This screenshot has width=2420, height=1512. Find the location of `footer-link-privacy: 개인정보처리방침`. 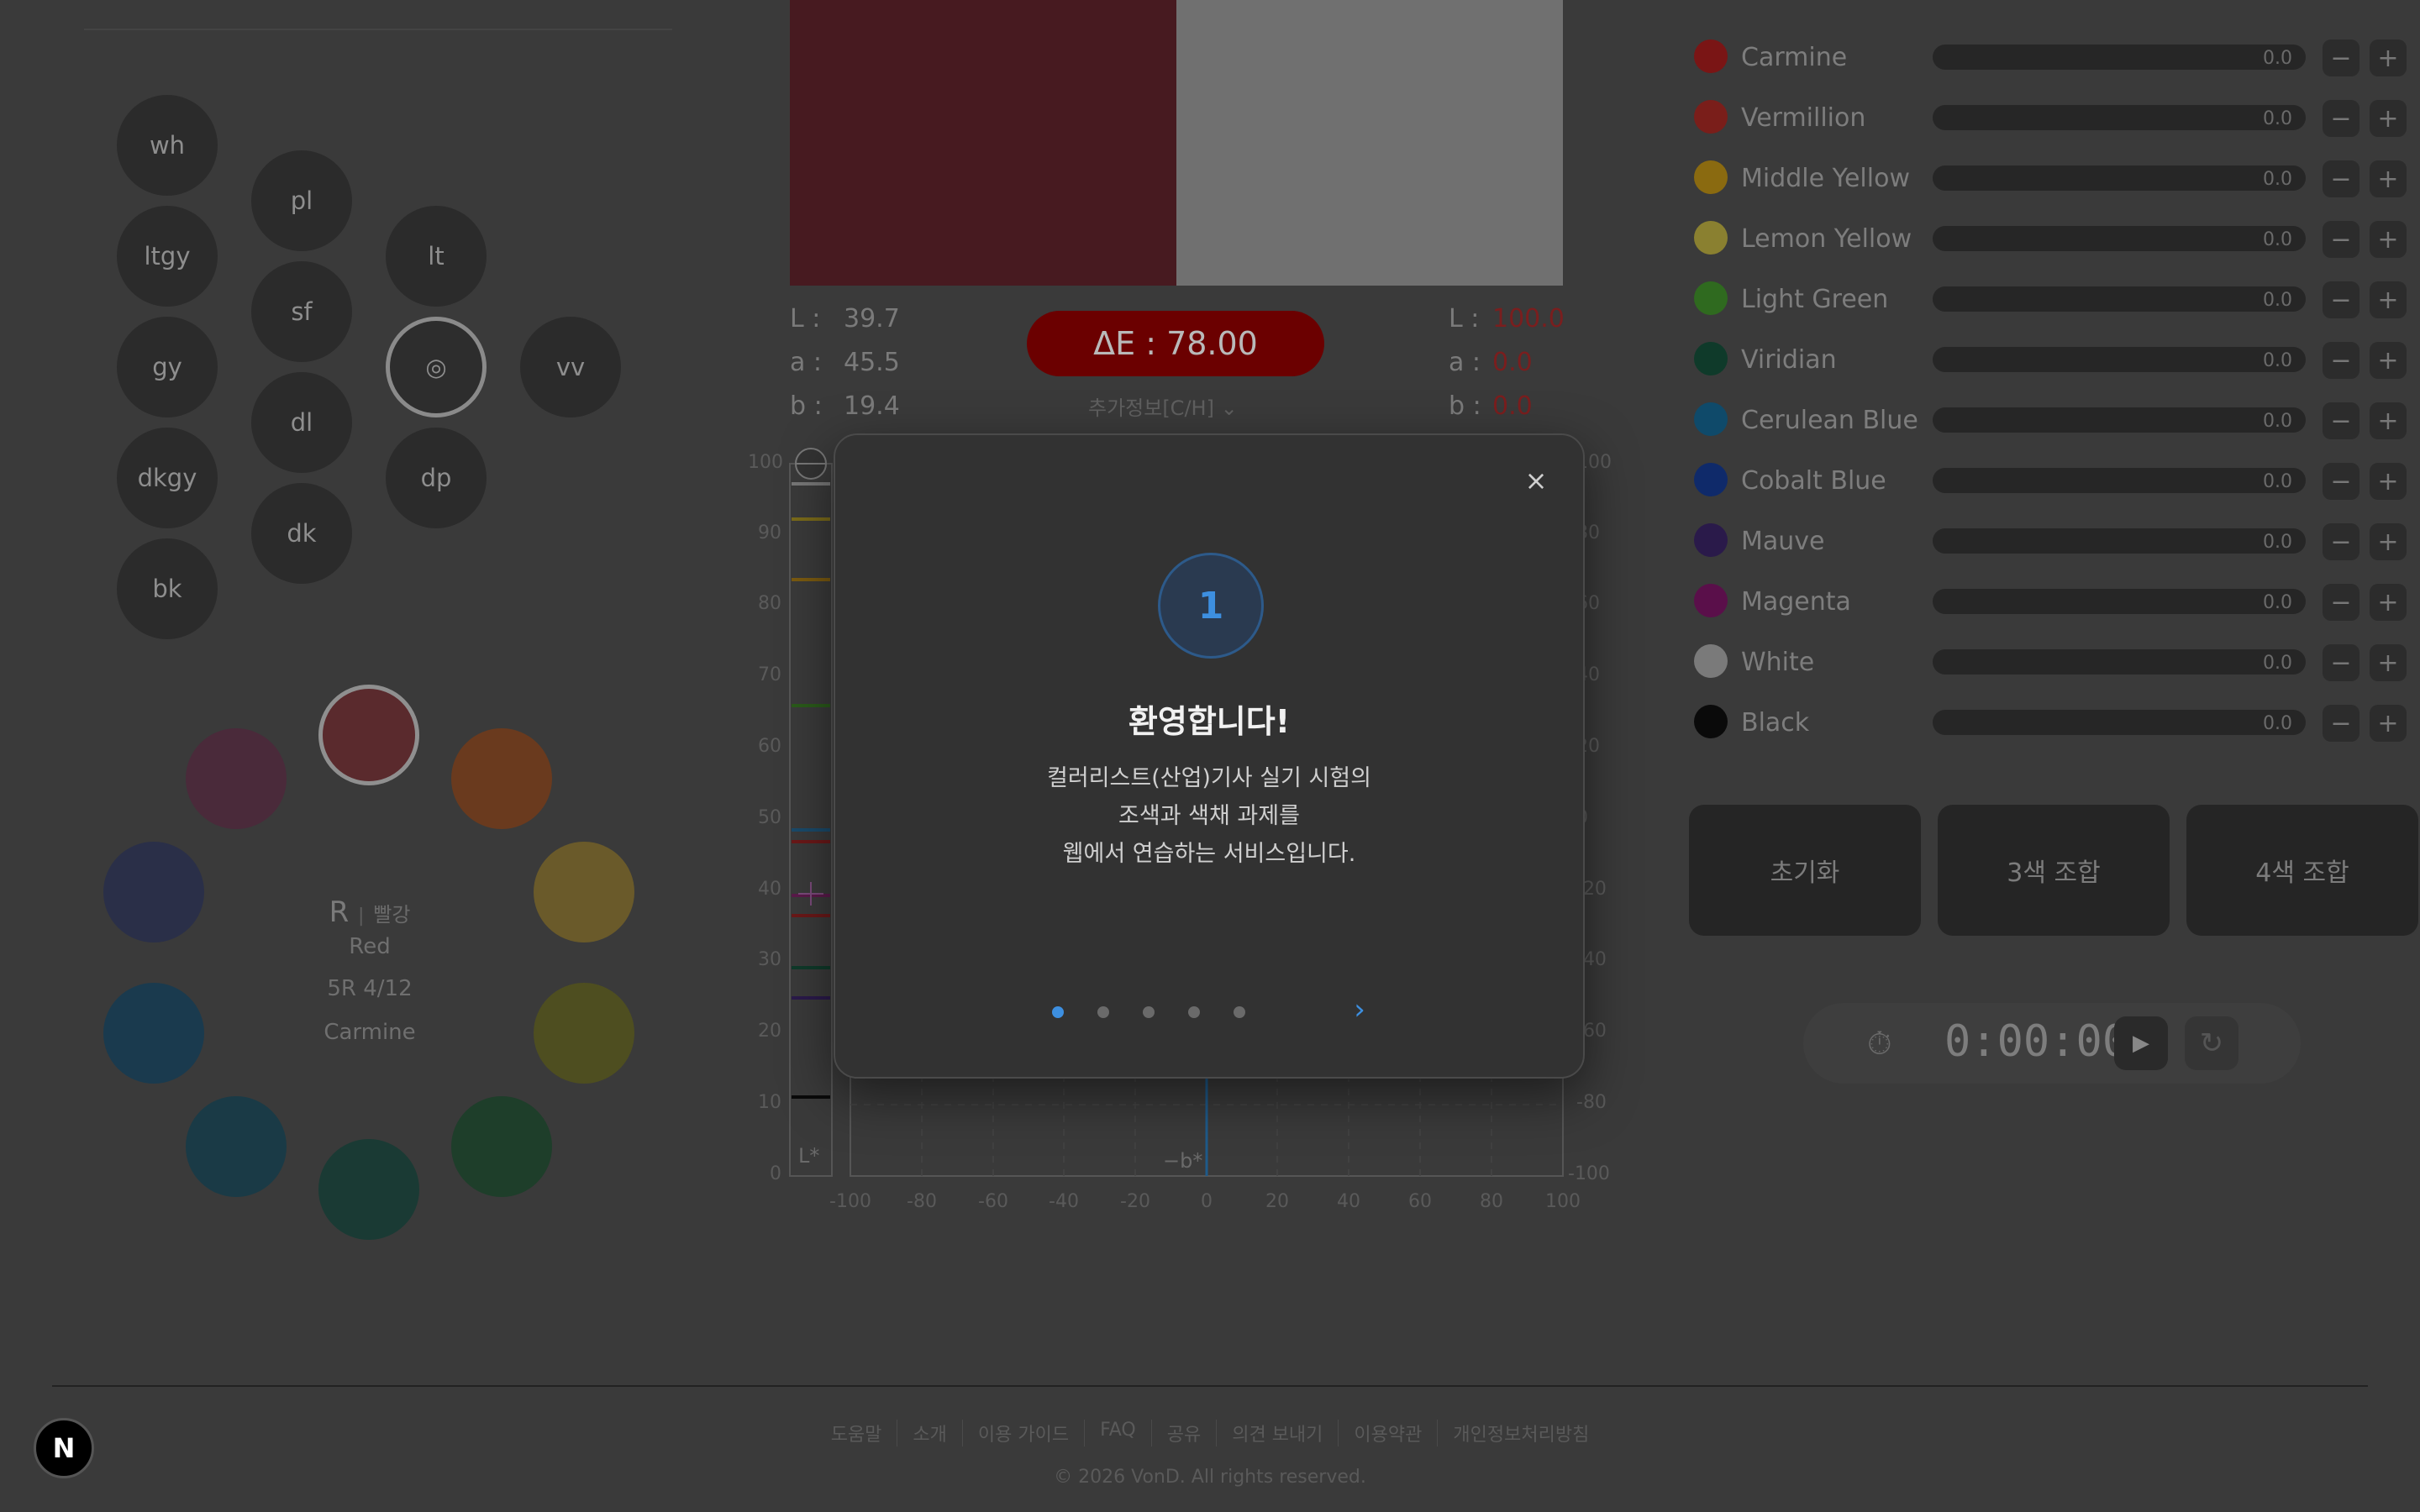

footer-link-privacy: 개인정보처리방침 is located at coordinates (1520, 1433).